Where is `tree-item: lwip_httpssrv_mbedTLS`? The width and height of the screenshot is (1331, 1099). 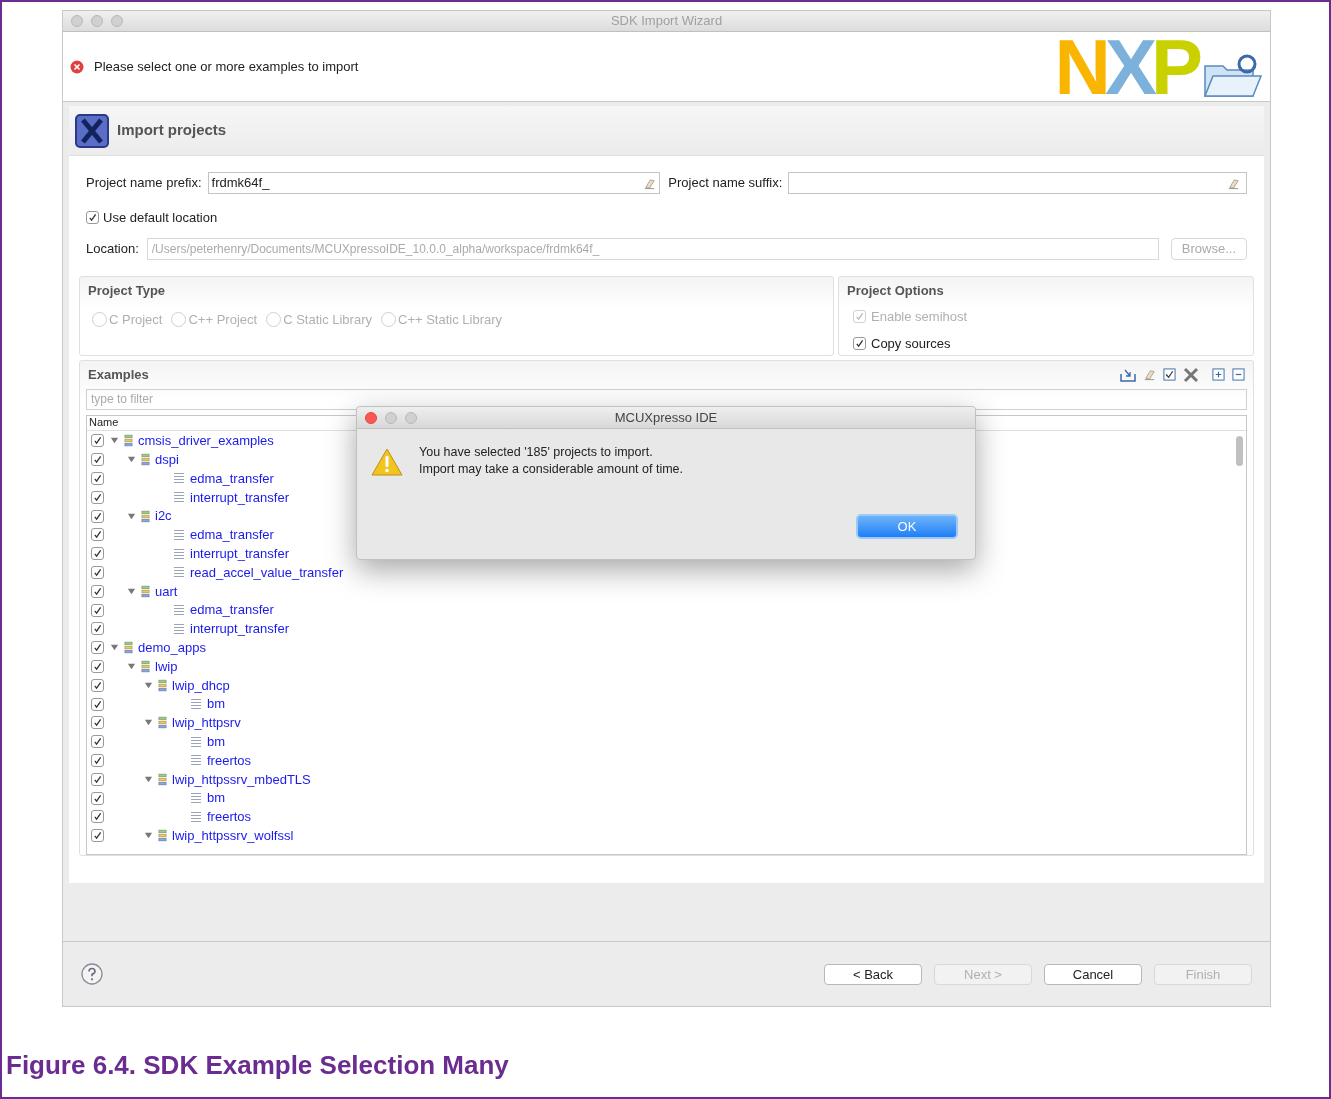
tree-item: lwip_httpssrv_mbedTLS is located at coordinates (241, 779).